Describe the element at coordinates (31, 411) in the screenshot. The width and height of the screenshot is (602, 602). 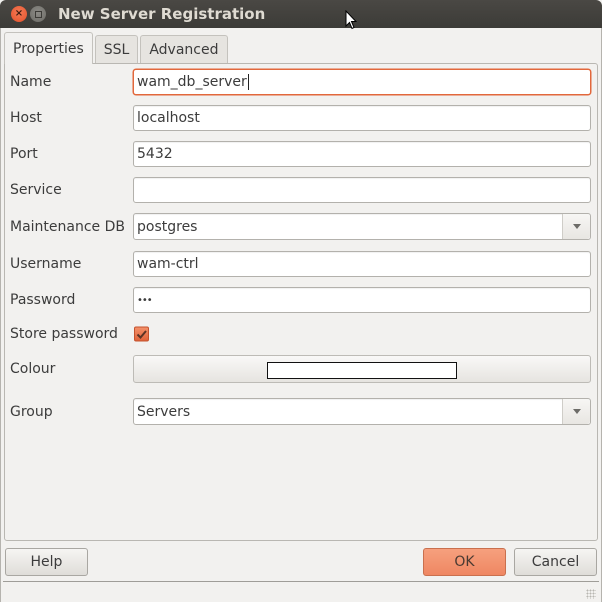
I see `group-label: Group` at that location.